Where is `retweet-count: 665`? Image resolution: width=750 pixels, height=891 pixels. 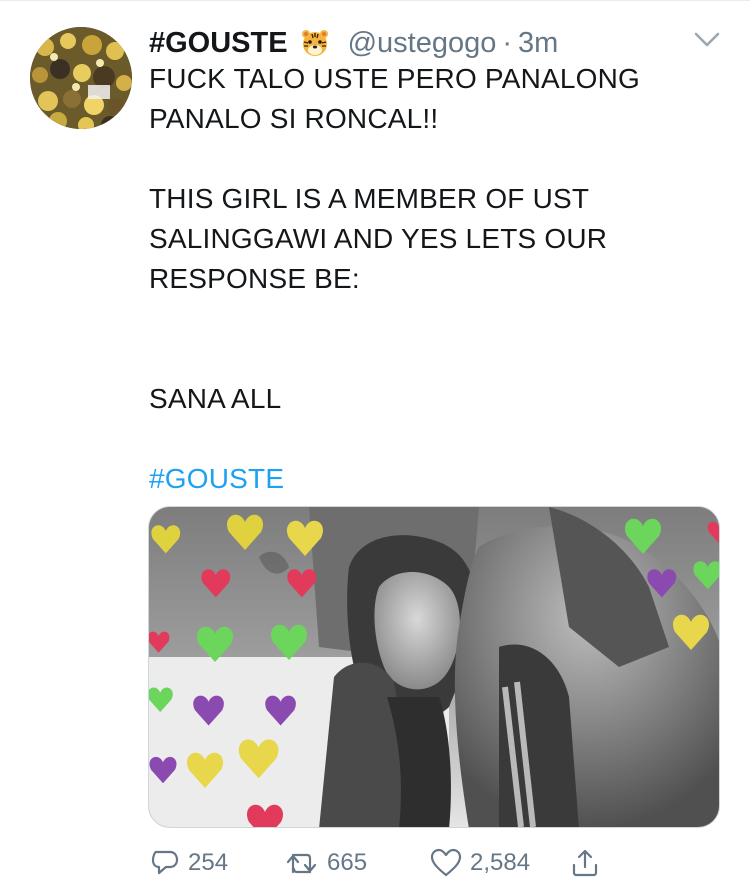
retweet-count: 665 is located at coordinates (347, 862).